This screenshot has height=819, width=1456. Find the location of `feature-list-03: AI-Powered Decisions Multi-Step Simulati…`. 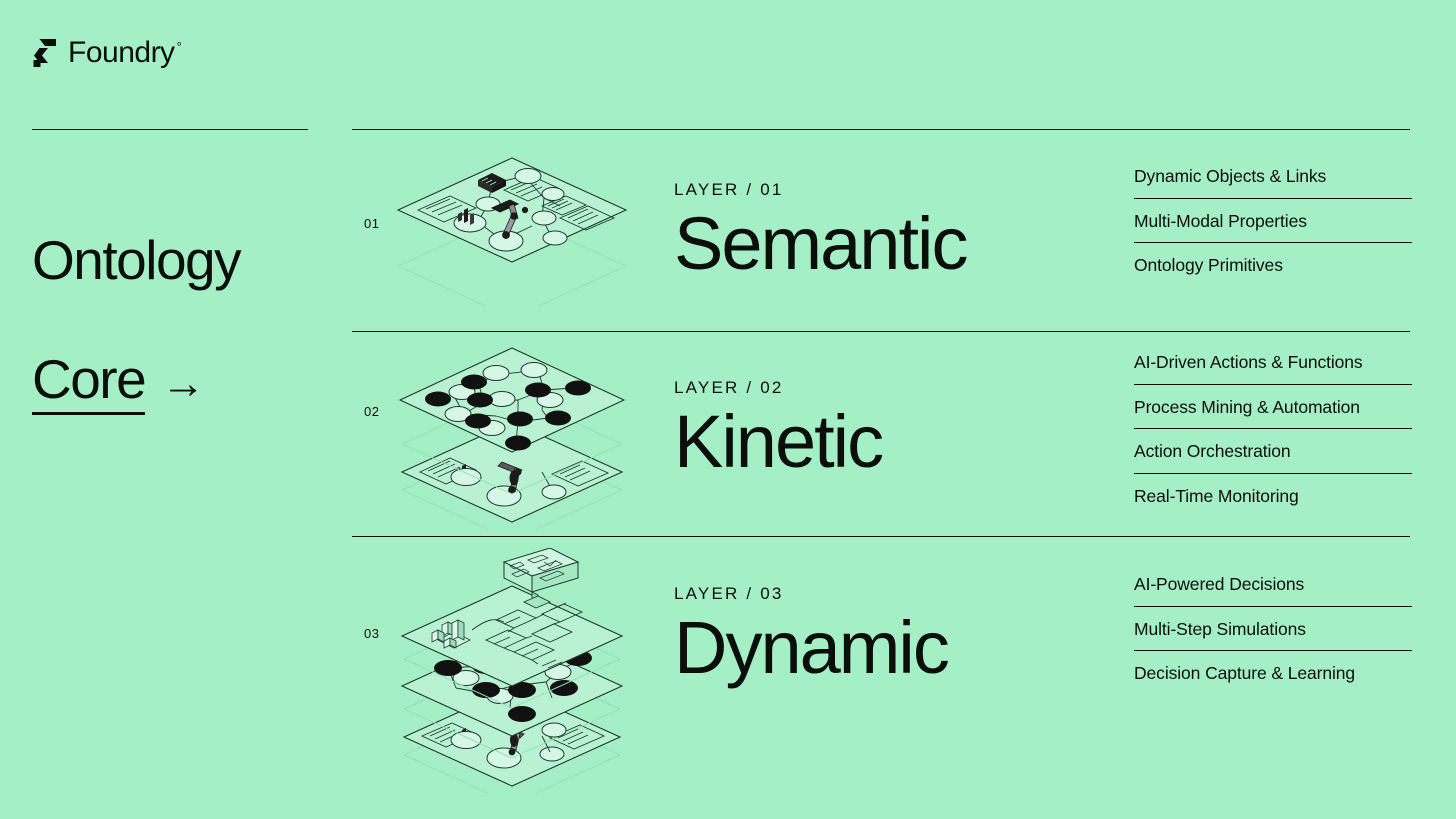

feature-list-03: AI-Powered Decisions Multi-Step Simulati… is located at coordinates (1273, 629).